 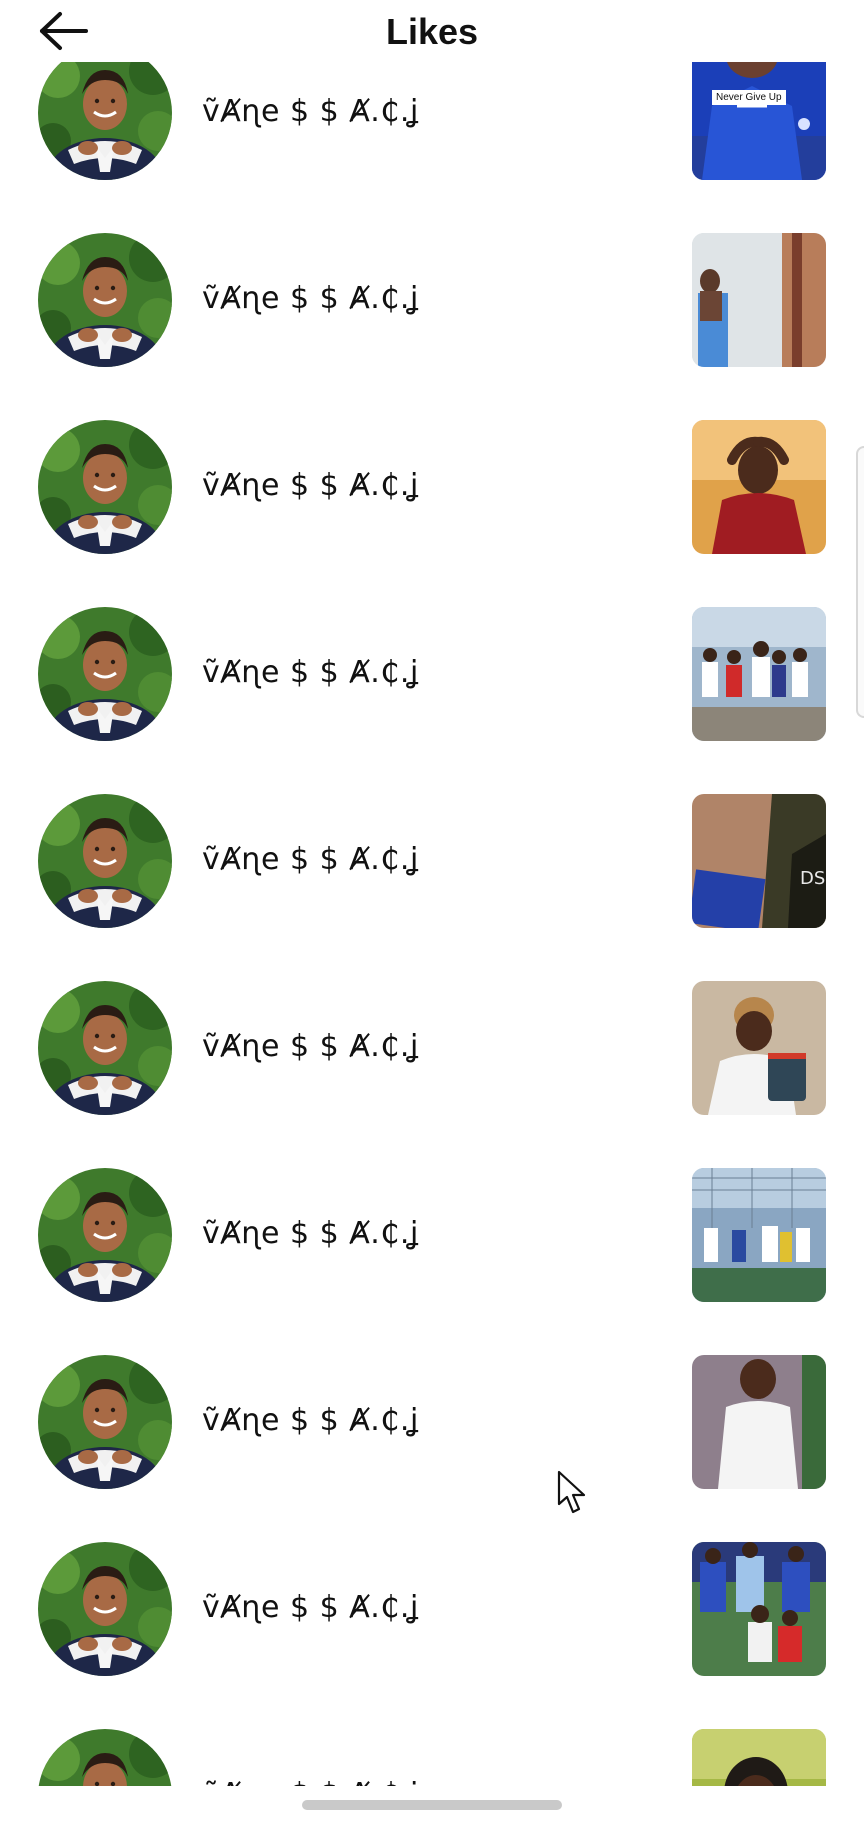 What do you see at coordinates (432, 1805) in the screenshot?
I see `home-indicator` at bounding box center [432, 1805].